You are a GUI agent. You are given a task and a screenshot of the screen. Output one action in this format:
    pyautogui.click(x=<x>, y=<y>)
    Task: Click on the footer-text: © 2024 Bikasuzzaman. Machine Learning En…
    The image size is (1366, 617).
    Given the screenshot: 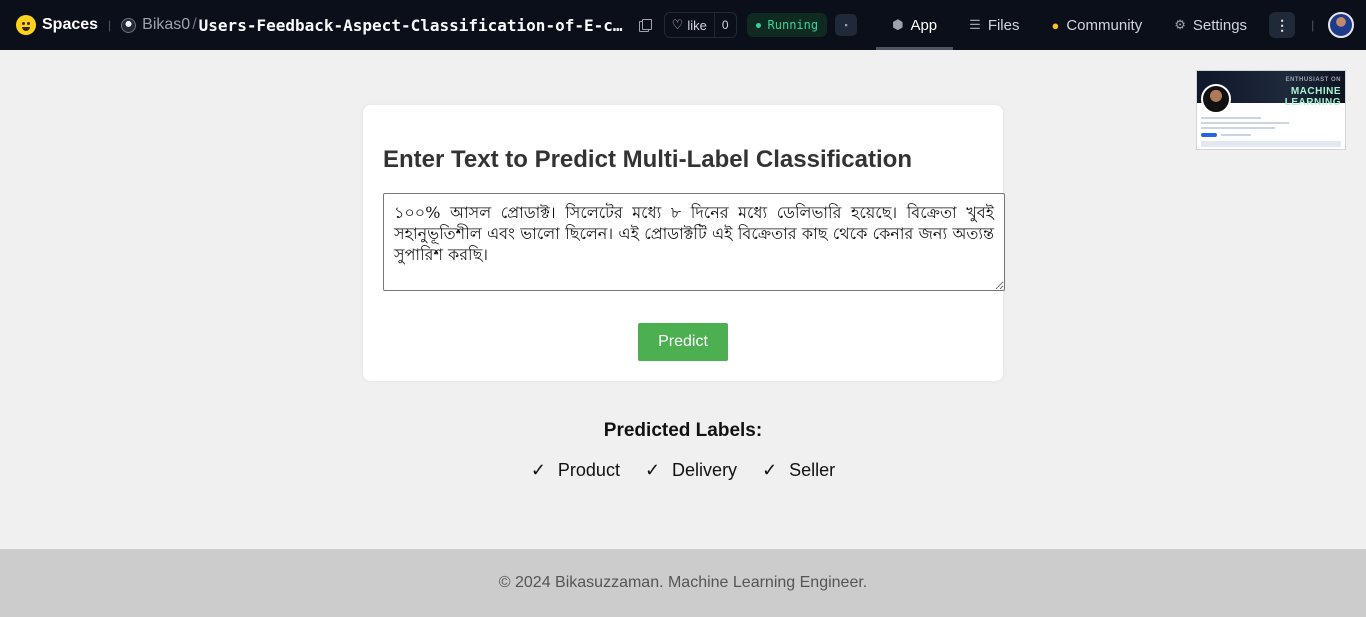 What is the action you would take?
    pyautogui.click(x=683, y=582)
    